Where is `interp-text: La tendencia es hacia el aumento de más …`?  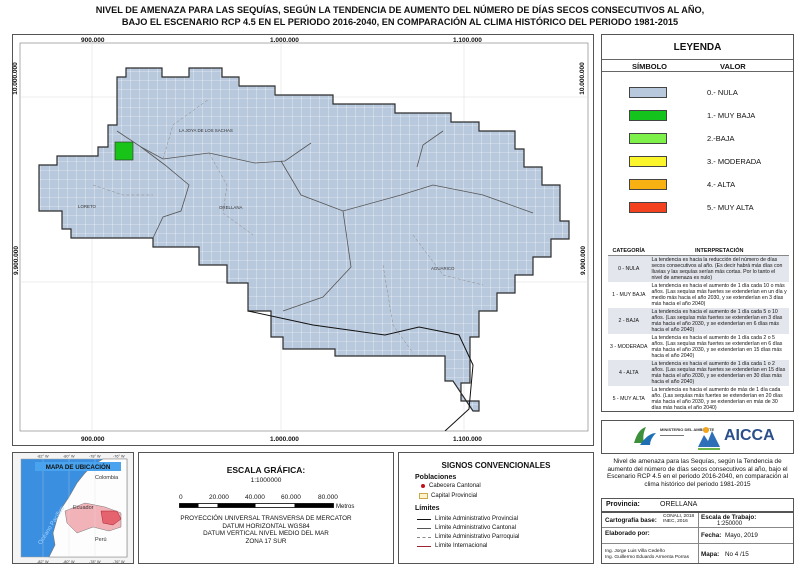
interp-text: La tendencia es hacia el aumento de más … is located at coordinates (717, 399).